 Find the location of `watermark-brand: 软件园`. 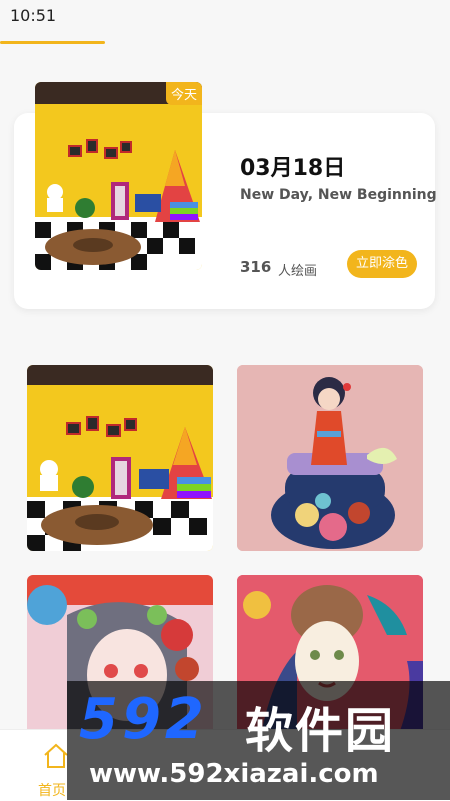

watermark-brand: 软件园 is located at coordinates (320, 731).